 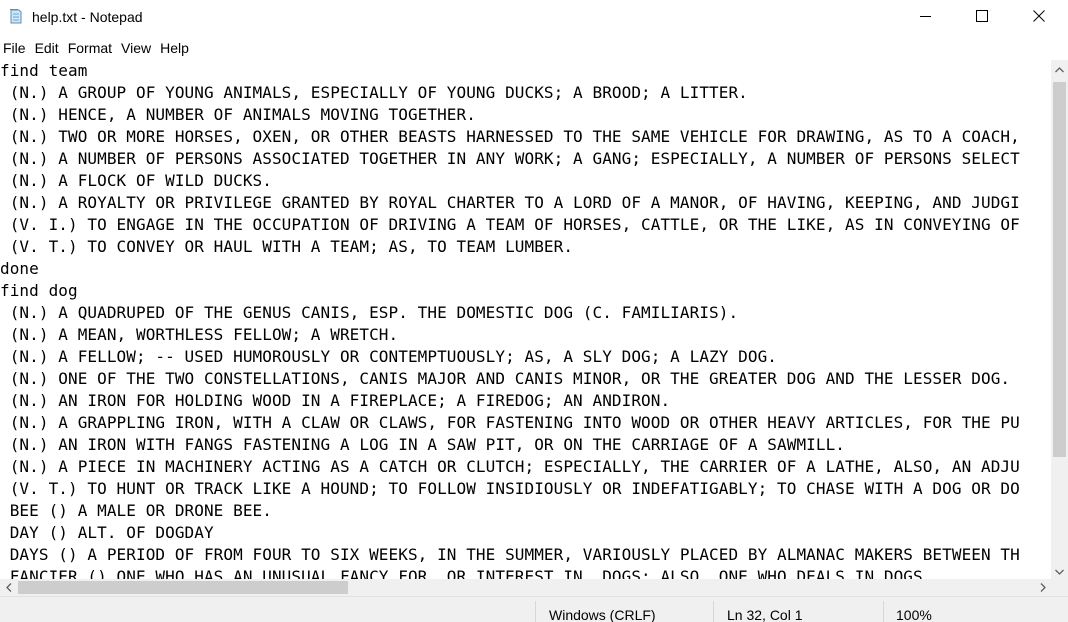 What do you see at coordinates (15, 48) in the screenshot?
I see `menu-file: File` at bounding box center [15, 48].